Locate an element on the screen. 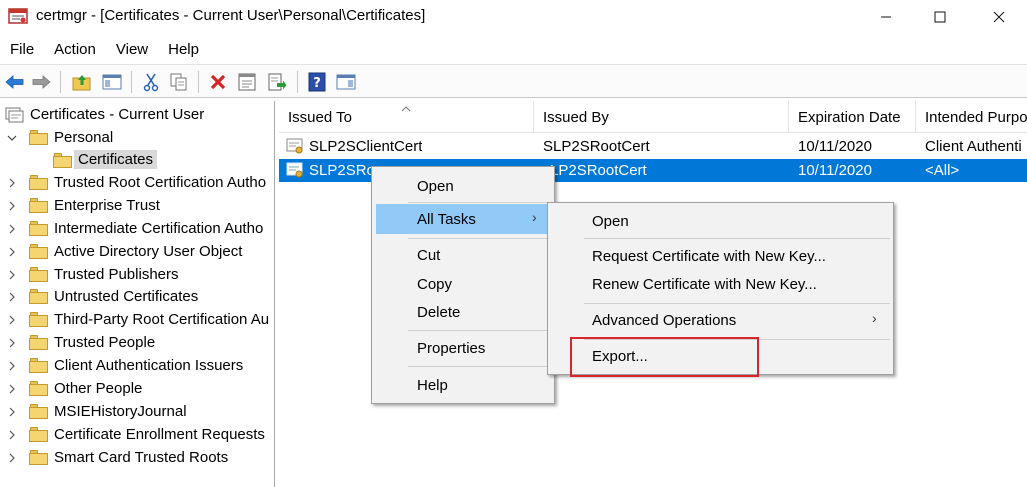 The width and height of the screenshot is (1027, 487). tree-item: Enterprise Trust is located at coordinates (137, 206).